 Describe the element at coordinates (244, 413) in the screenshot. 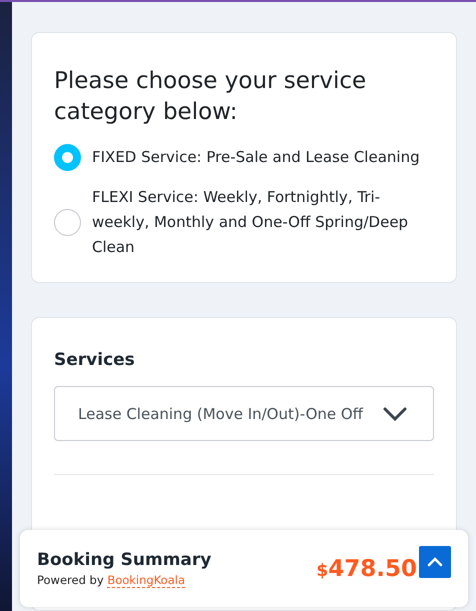

I see `services-dropdown: Lease Cleaning (Move In/Out)-One Off` at that location.